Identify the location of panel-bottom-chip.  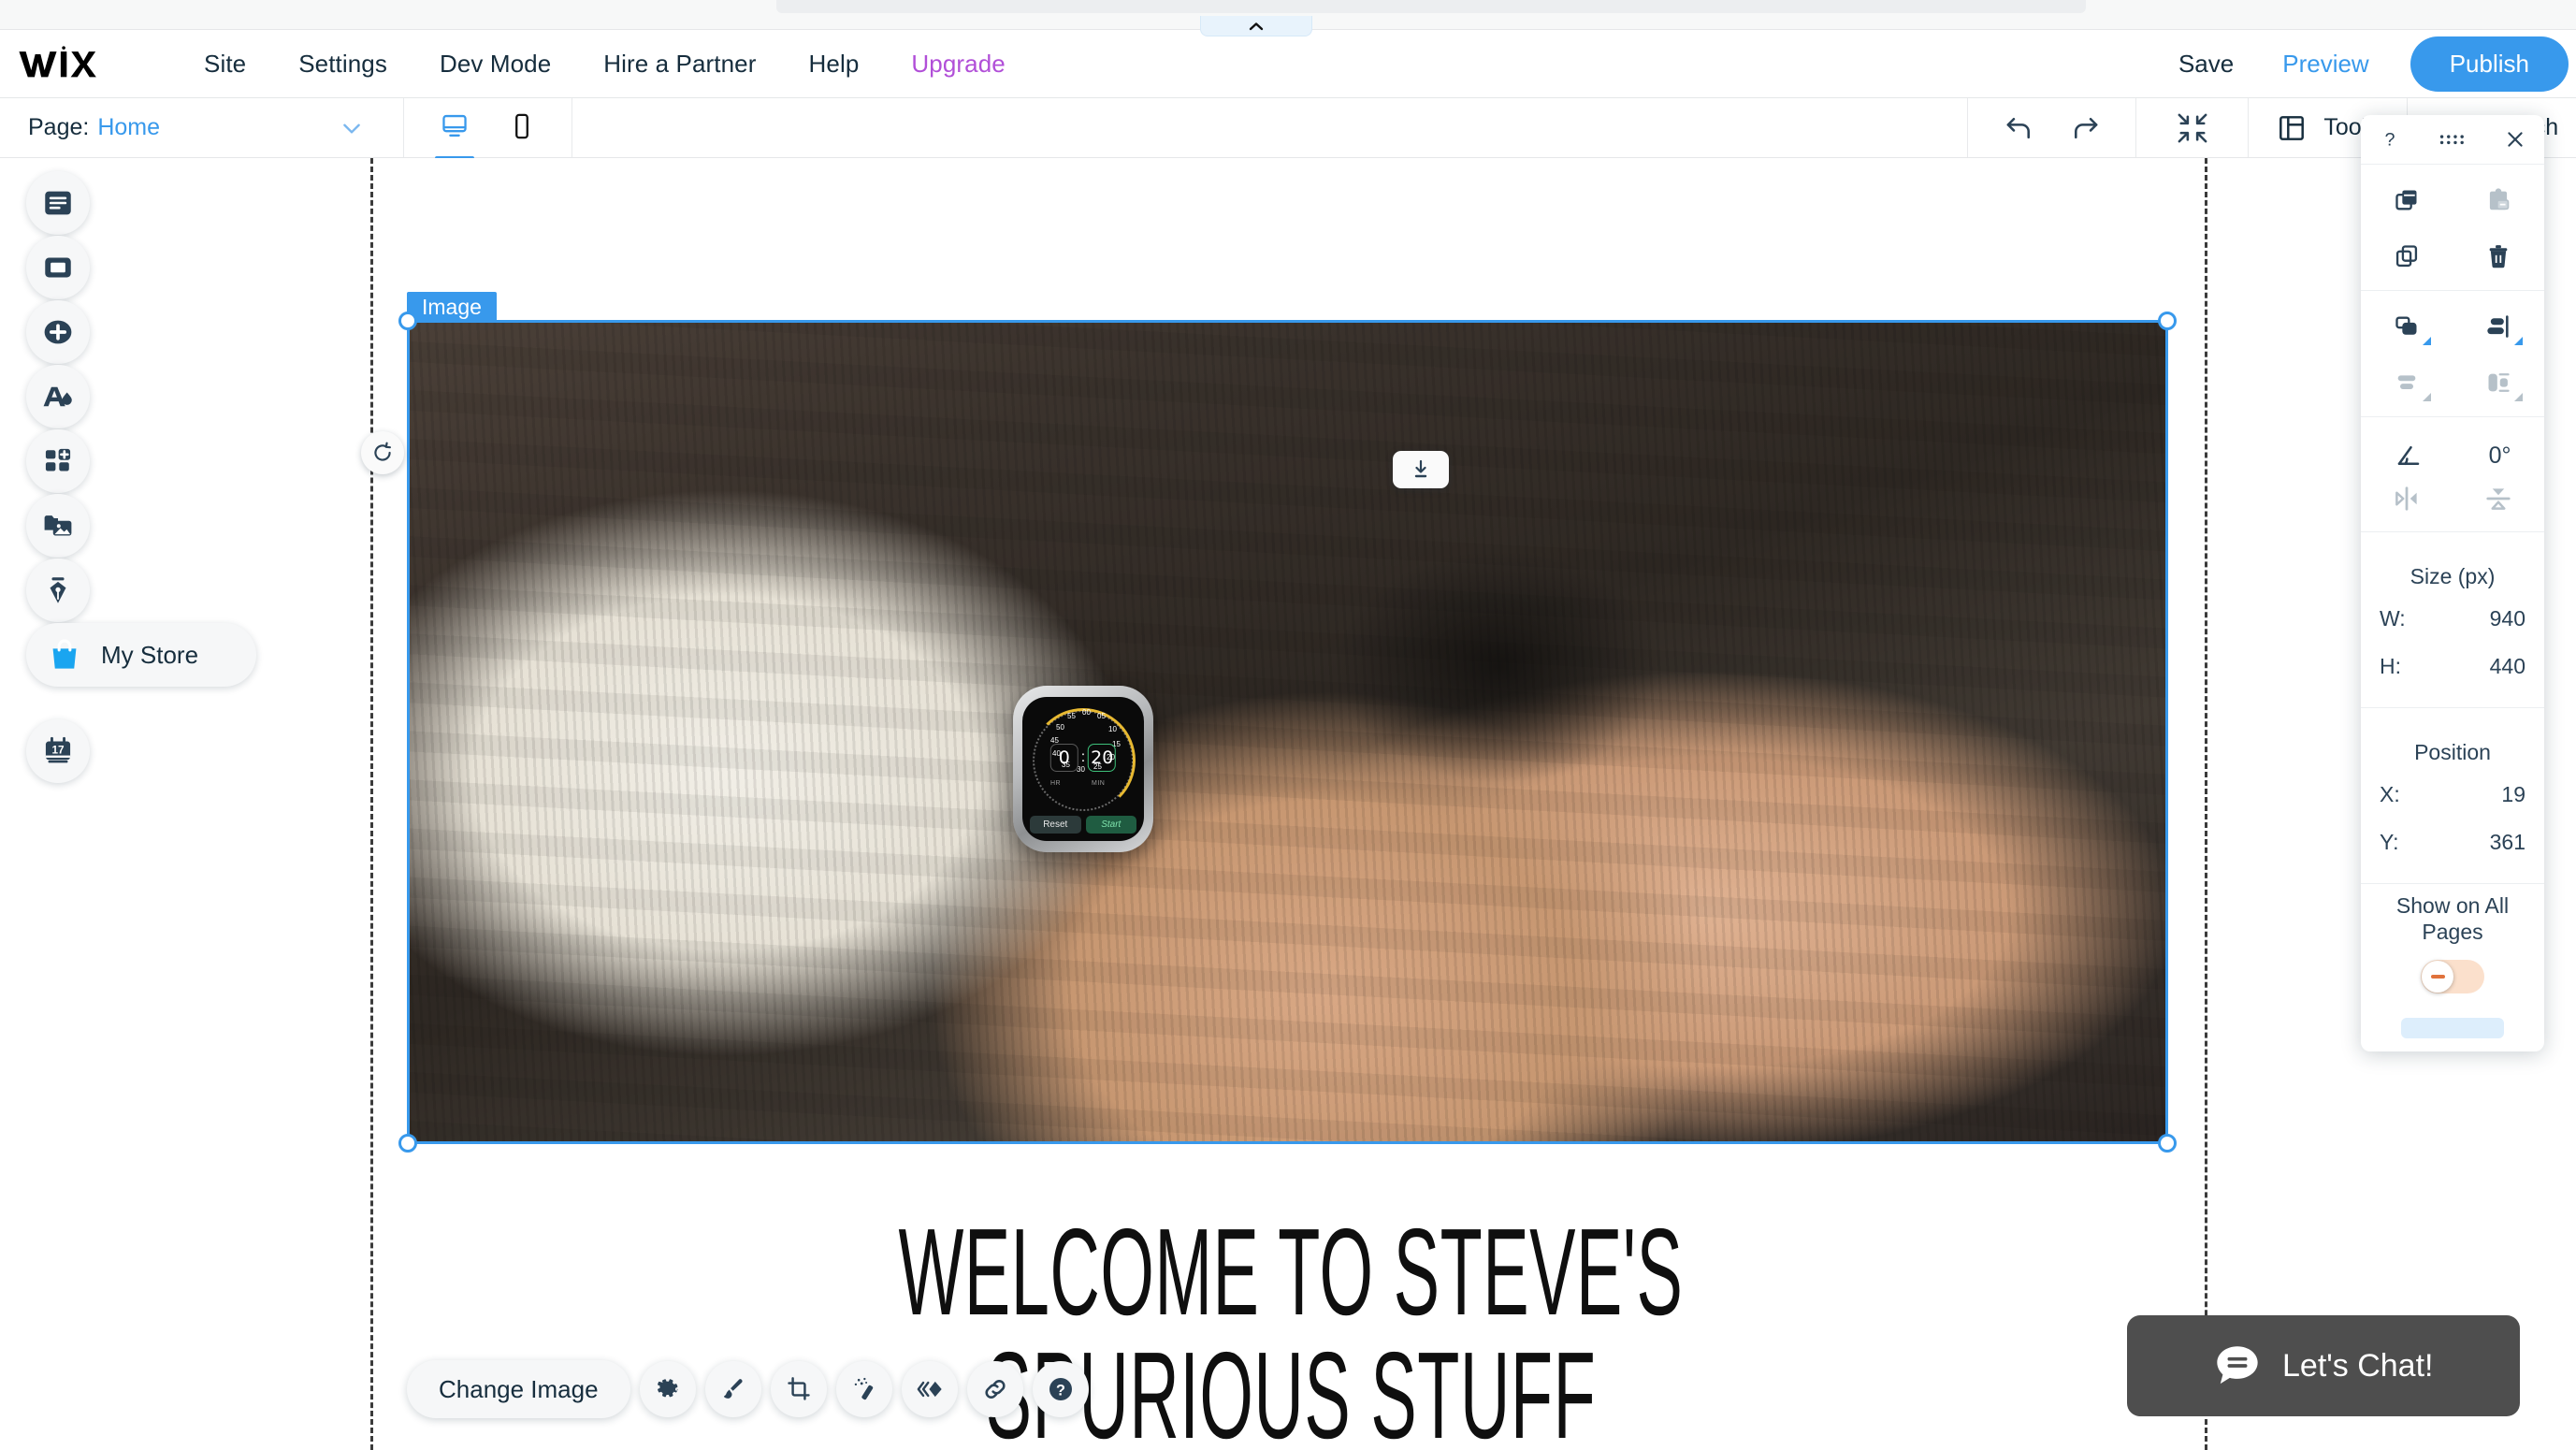
(2452, 1028).